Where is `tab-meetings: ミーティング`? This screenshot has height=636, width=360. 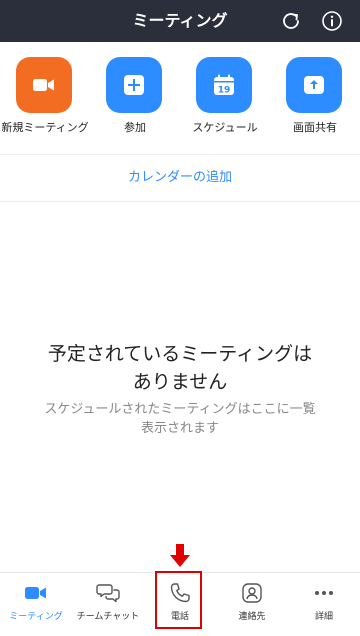 tab-meetings: ミーティング is located at coordinates (36, 604).